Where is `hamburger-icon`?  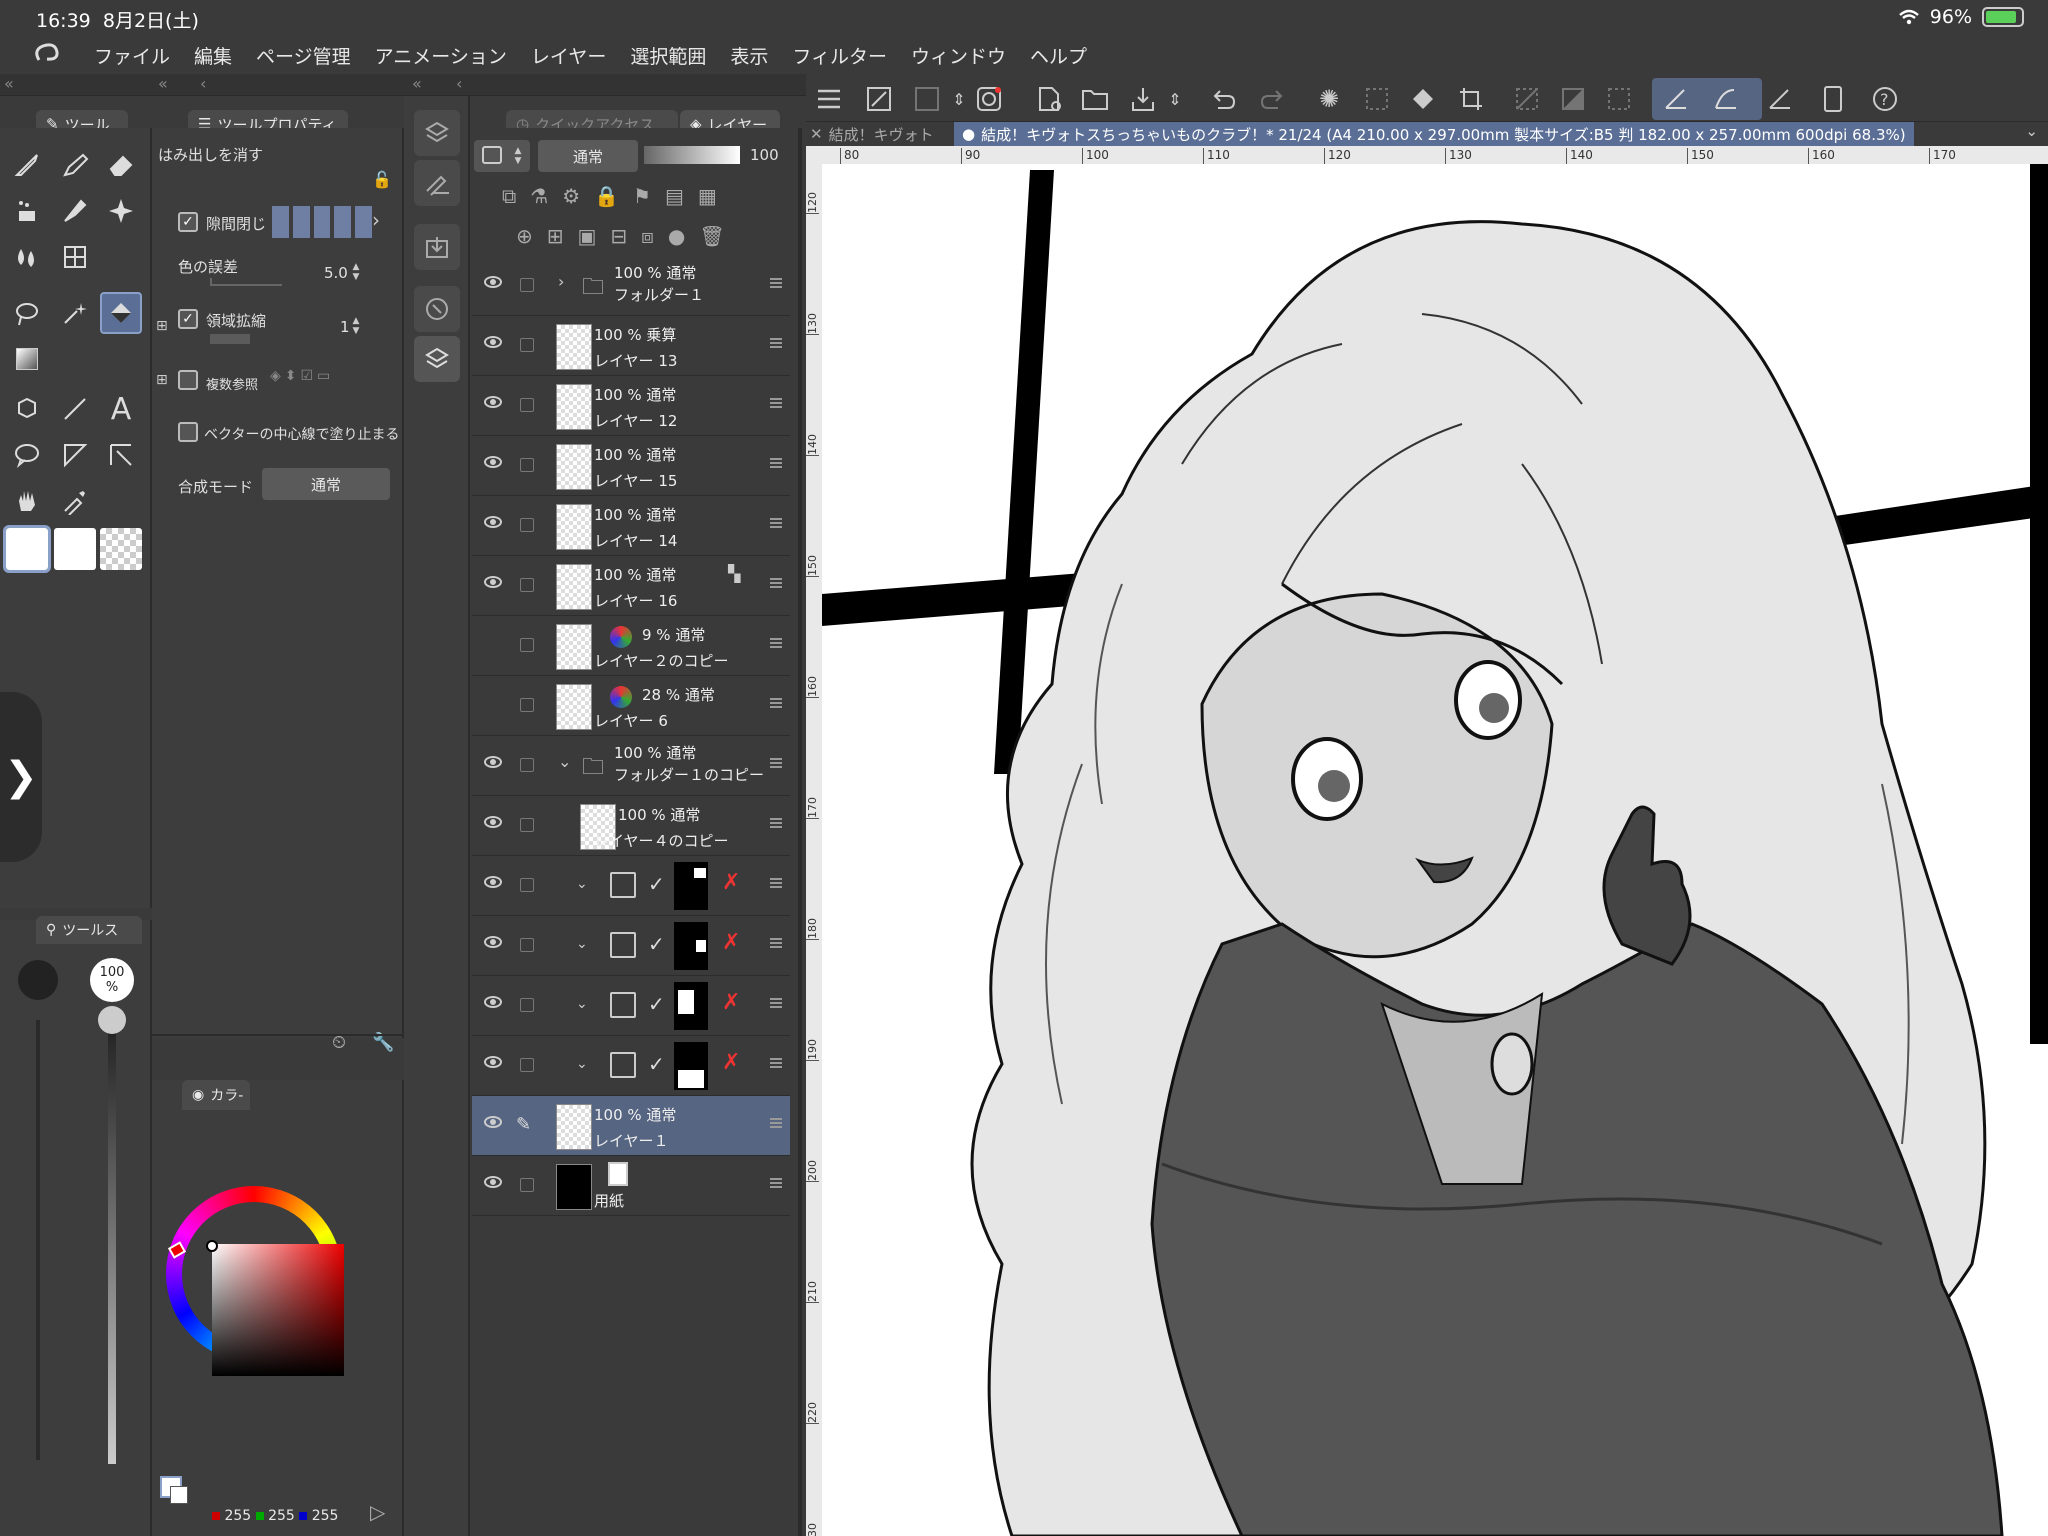
hamburger-icon is located at coordinates (829, 99).